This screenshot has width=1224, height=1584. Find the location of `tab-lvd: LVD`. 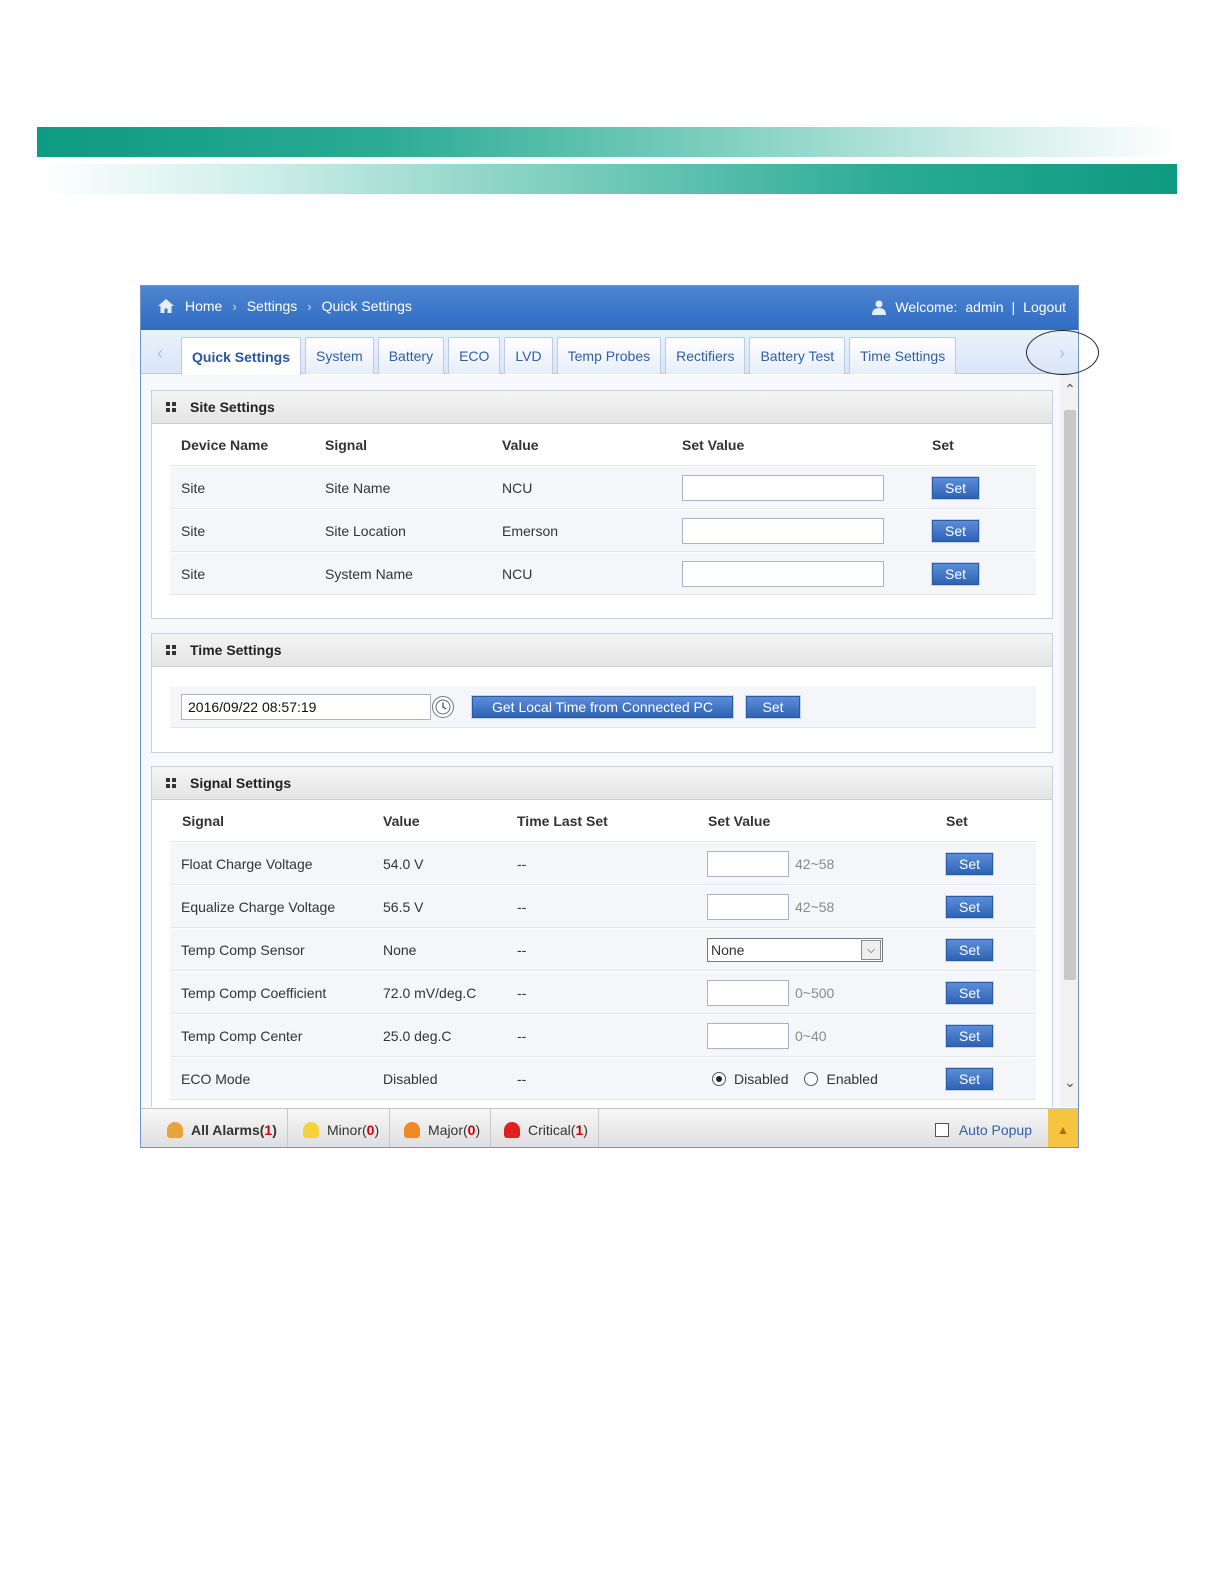

tab-lvd: LVD is located at coordinates (528, 355).